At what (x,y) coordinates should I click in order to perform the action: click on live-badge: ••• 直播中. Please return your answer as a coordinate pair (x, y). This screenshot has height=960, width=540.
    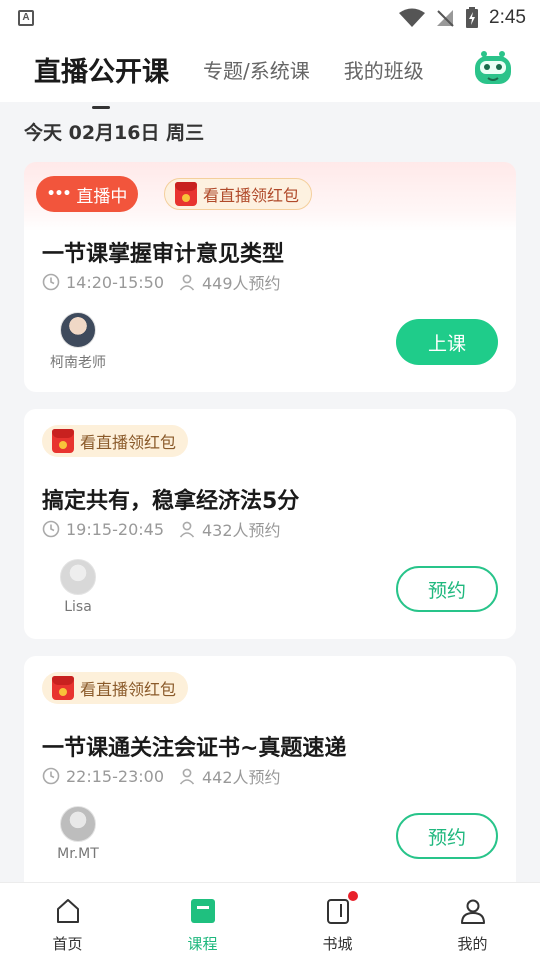
    Looking at the image, I should click on (87, 194).